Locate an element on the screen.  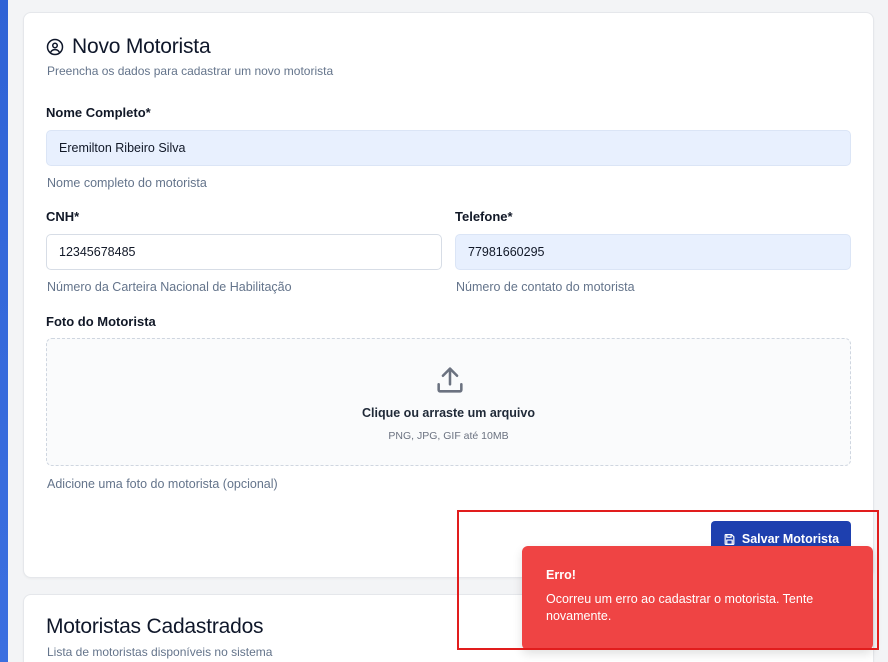
save-button-label: Salvar Motorista is located at coordinates (790, 539).